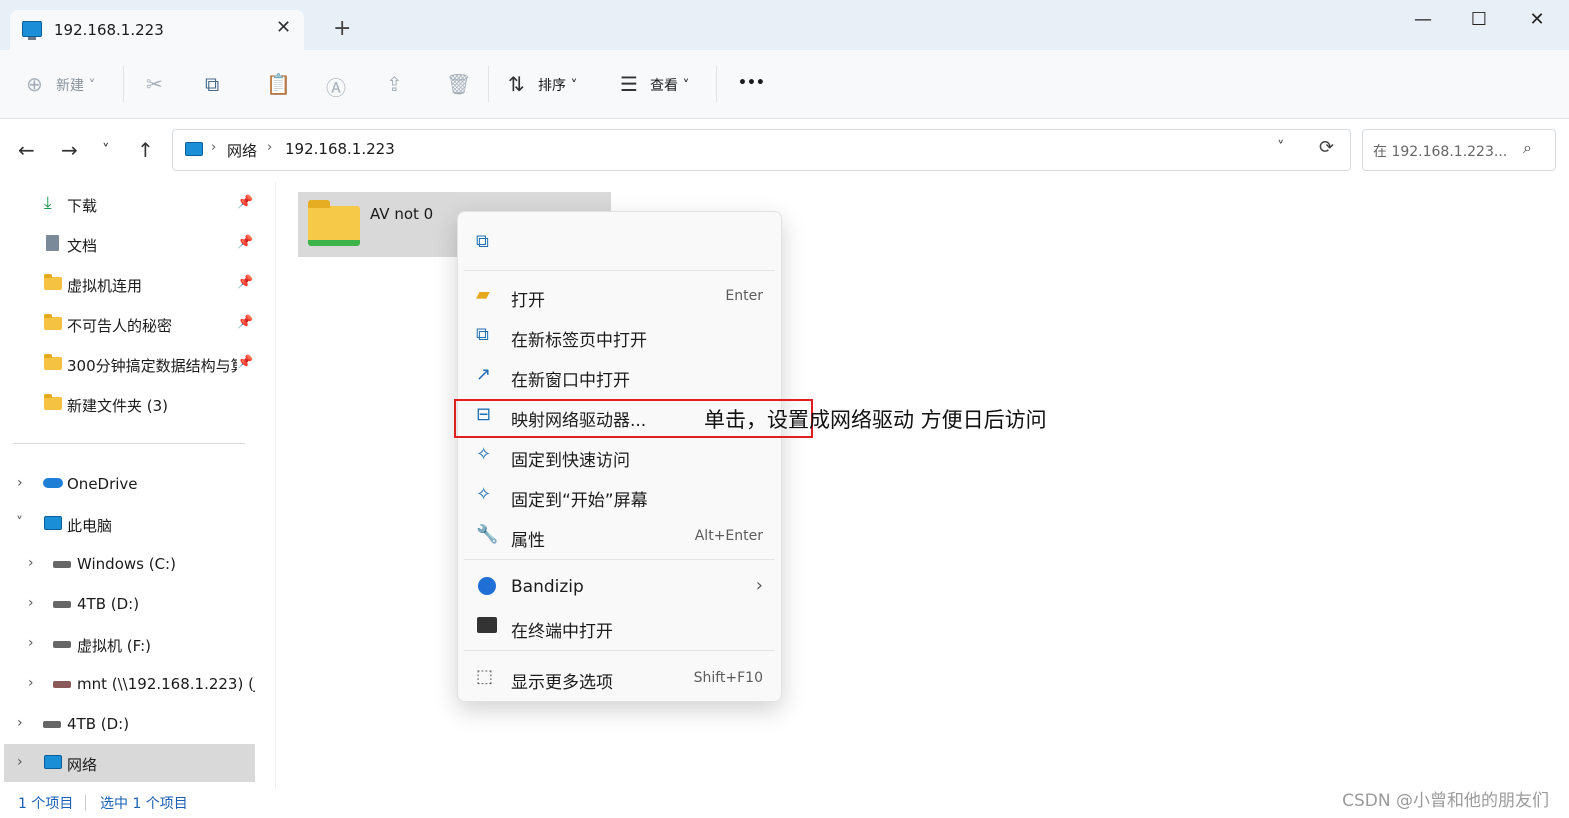  What do you see at coordinates (664, 86) in the screenshot?
I see `view-label: 查看` at bounding box center [664, 86].